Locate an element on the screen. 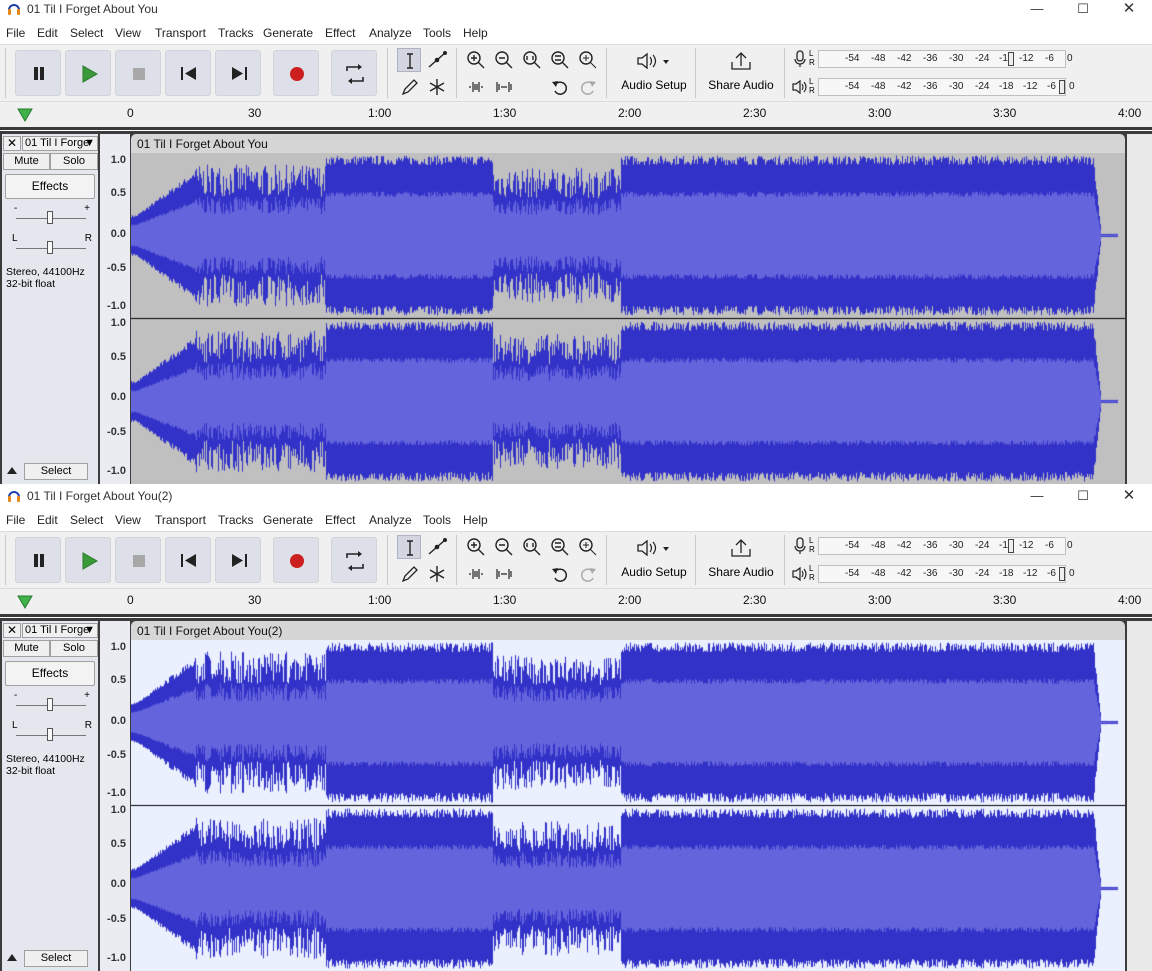 This screenshot has height=971, width=1152. menu-tracks: Tracks is located at coordinates (236, 520).